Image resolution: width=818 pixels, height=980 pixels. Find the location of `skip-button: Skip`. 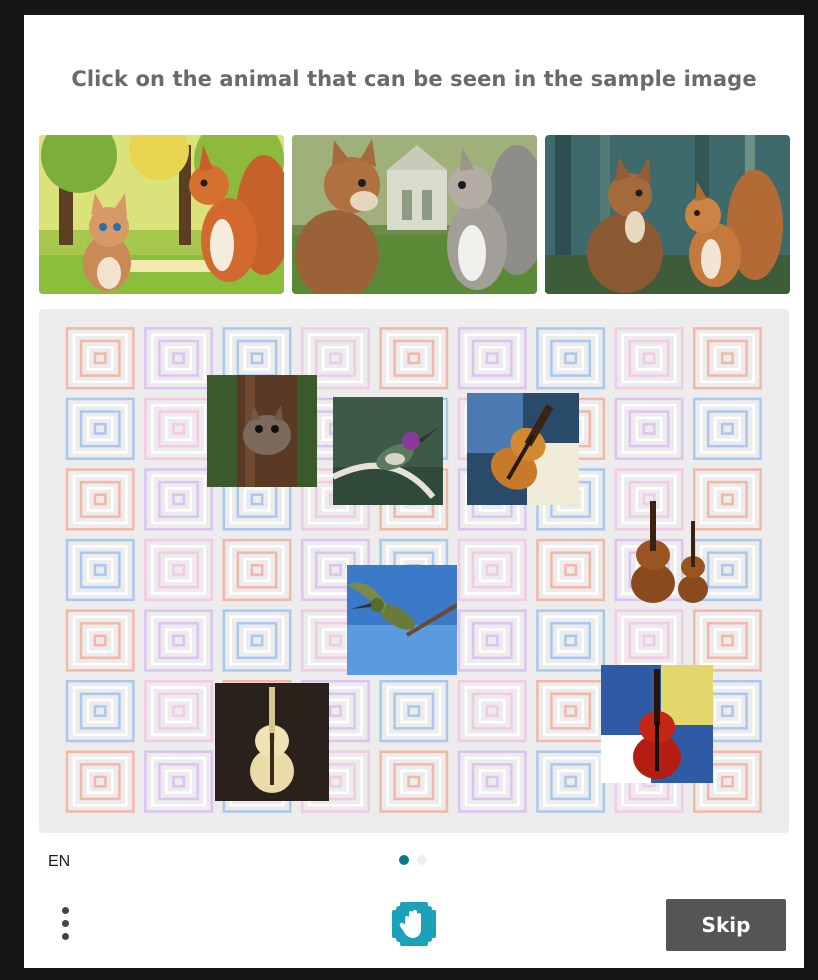

skip-button: Skip is located at coordinates (726, 925).